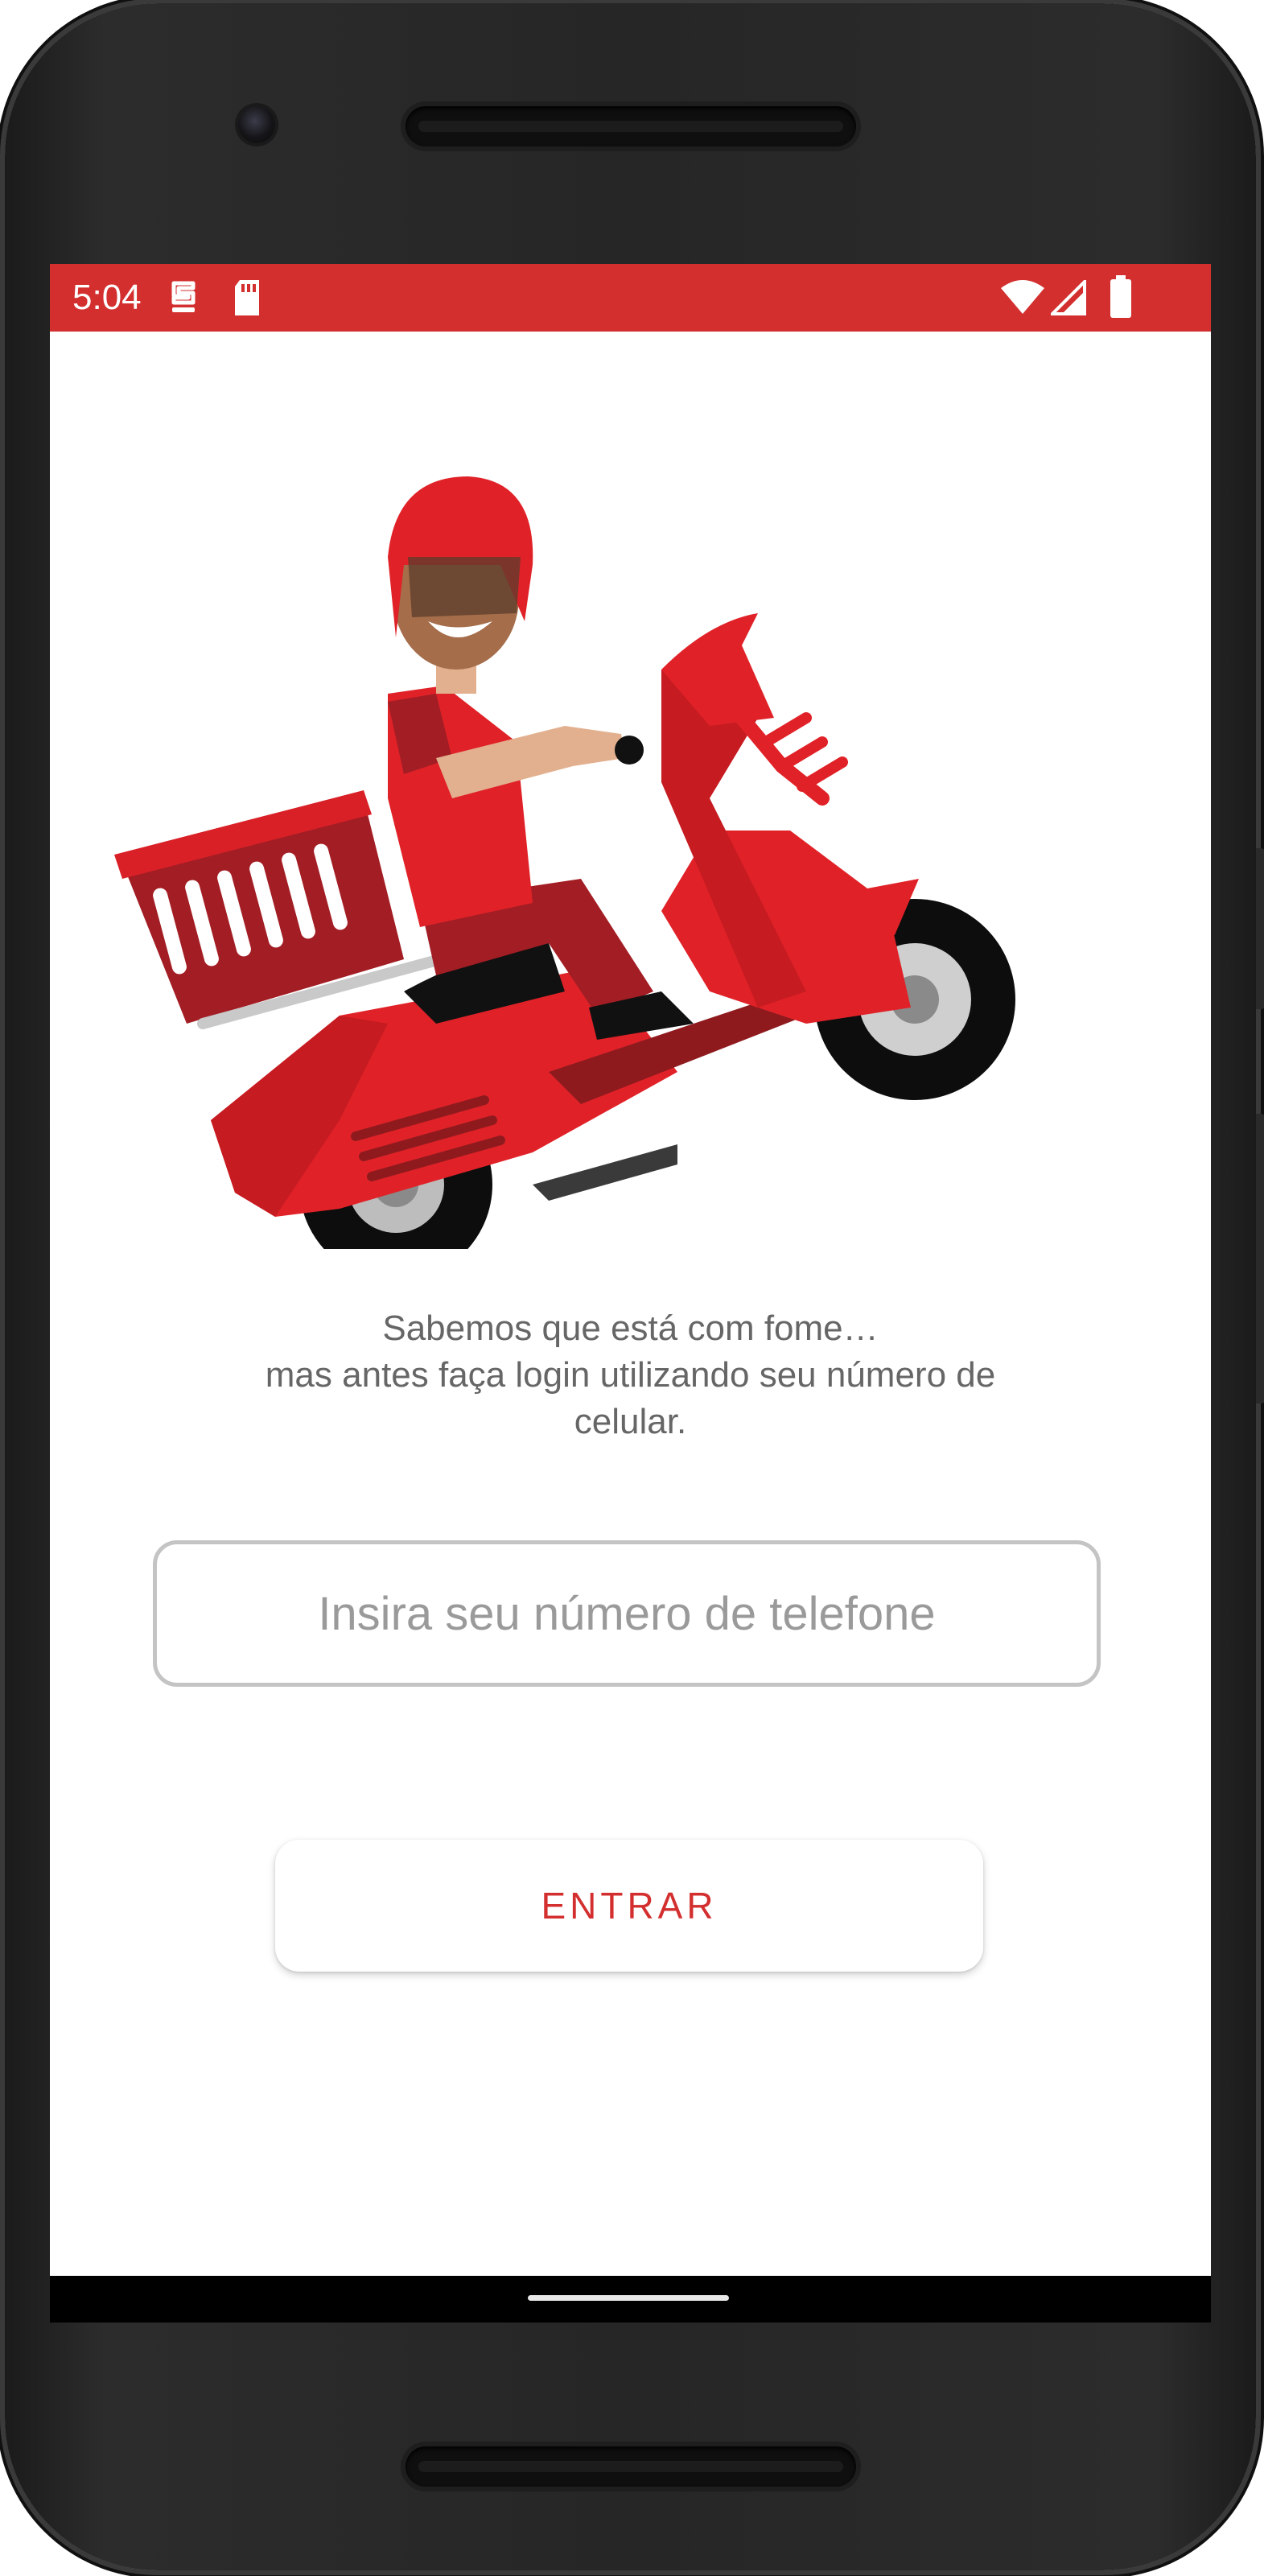 Image resolution: width=1264 pixels, height=2576 pixels. I want to click on notification-icon, so click(184, 299).